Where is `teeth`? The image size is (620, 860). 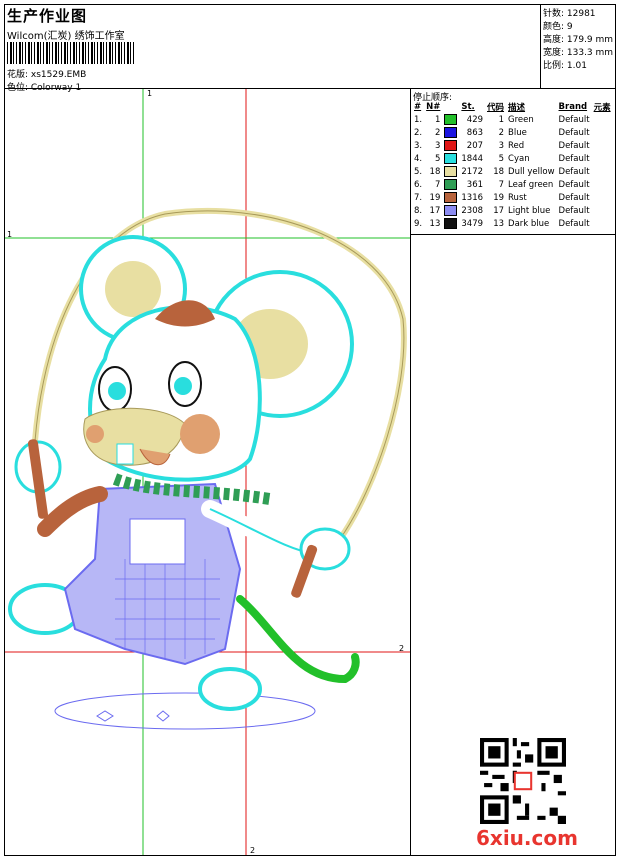 teeth is located at coordinates (125, 454).